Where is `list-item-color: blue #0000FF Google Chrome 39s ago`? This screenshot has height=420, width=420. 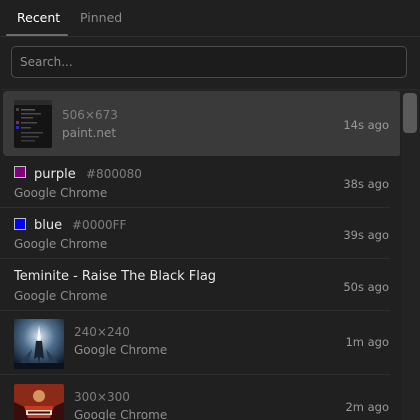 list-item-color: blue #0000FF Google Chrome 39s ago is located at coordinates (200, 233).